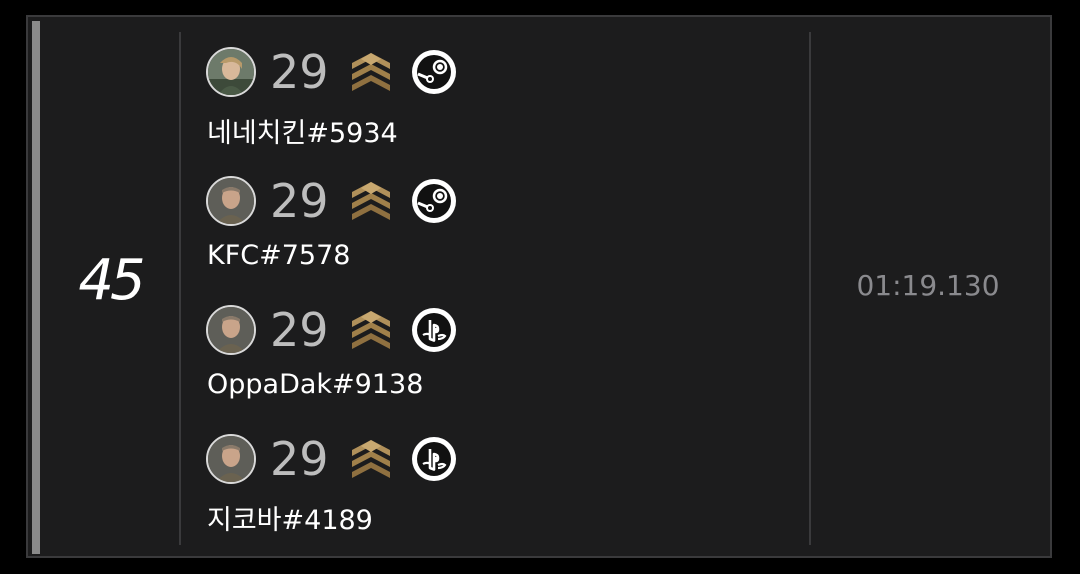  I want to click on player-entry: 29 OppaDak#9138, so click(331, 365).